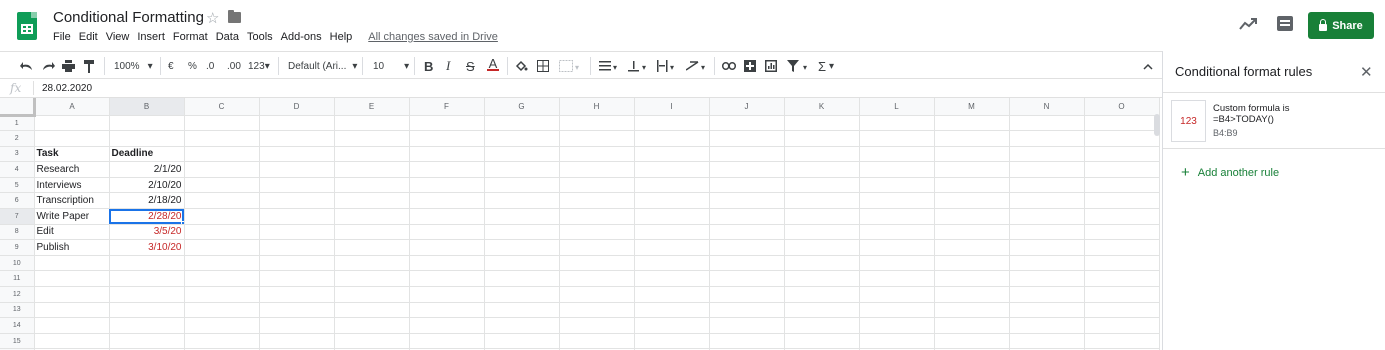  I want to click on cell-g8, so click(522, 232).